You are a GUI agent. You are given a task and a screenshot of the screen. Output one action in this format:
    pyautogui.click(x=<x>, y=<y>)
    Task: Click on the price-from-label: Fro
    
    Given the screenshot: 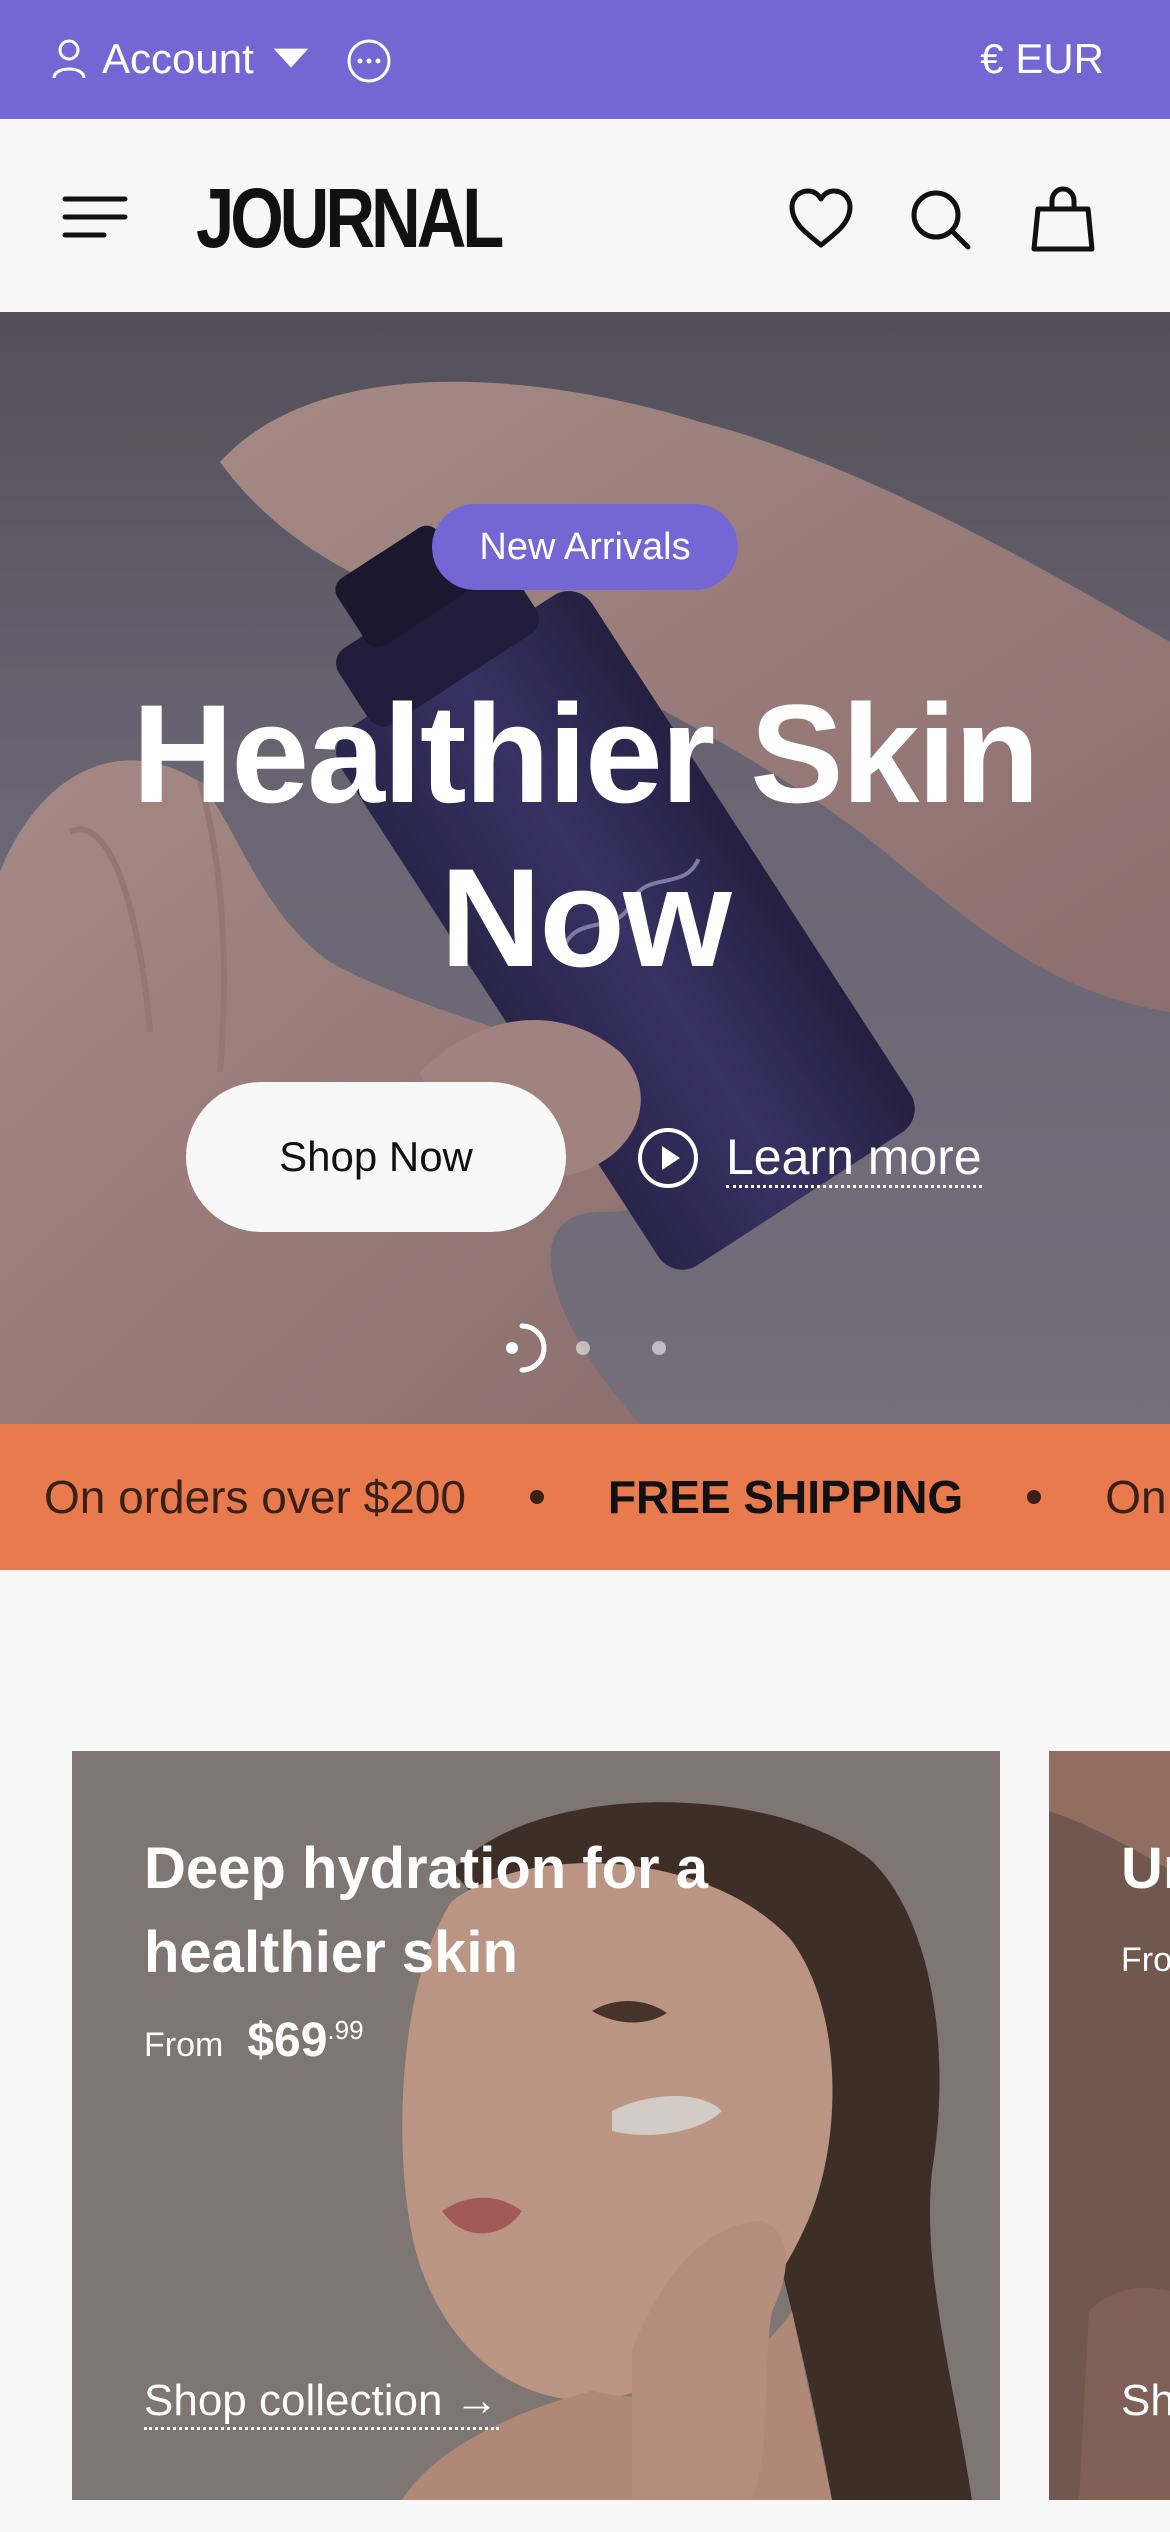 What is the action you would take?
    pyautogui.click(x=1145, y=1960)
    